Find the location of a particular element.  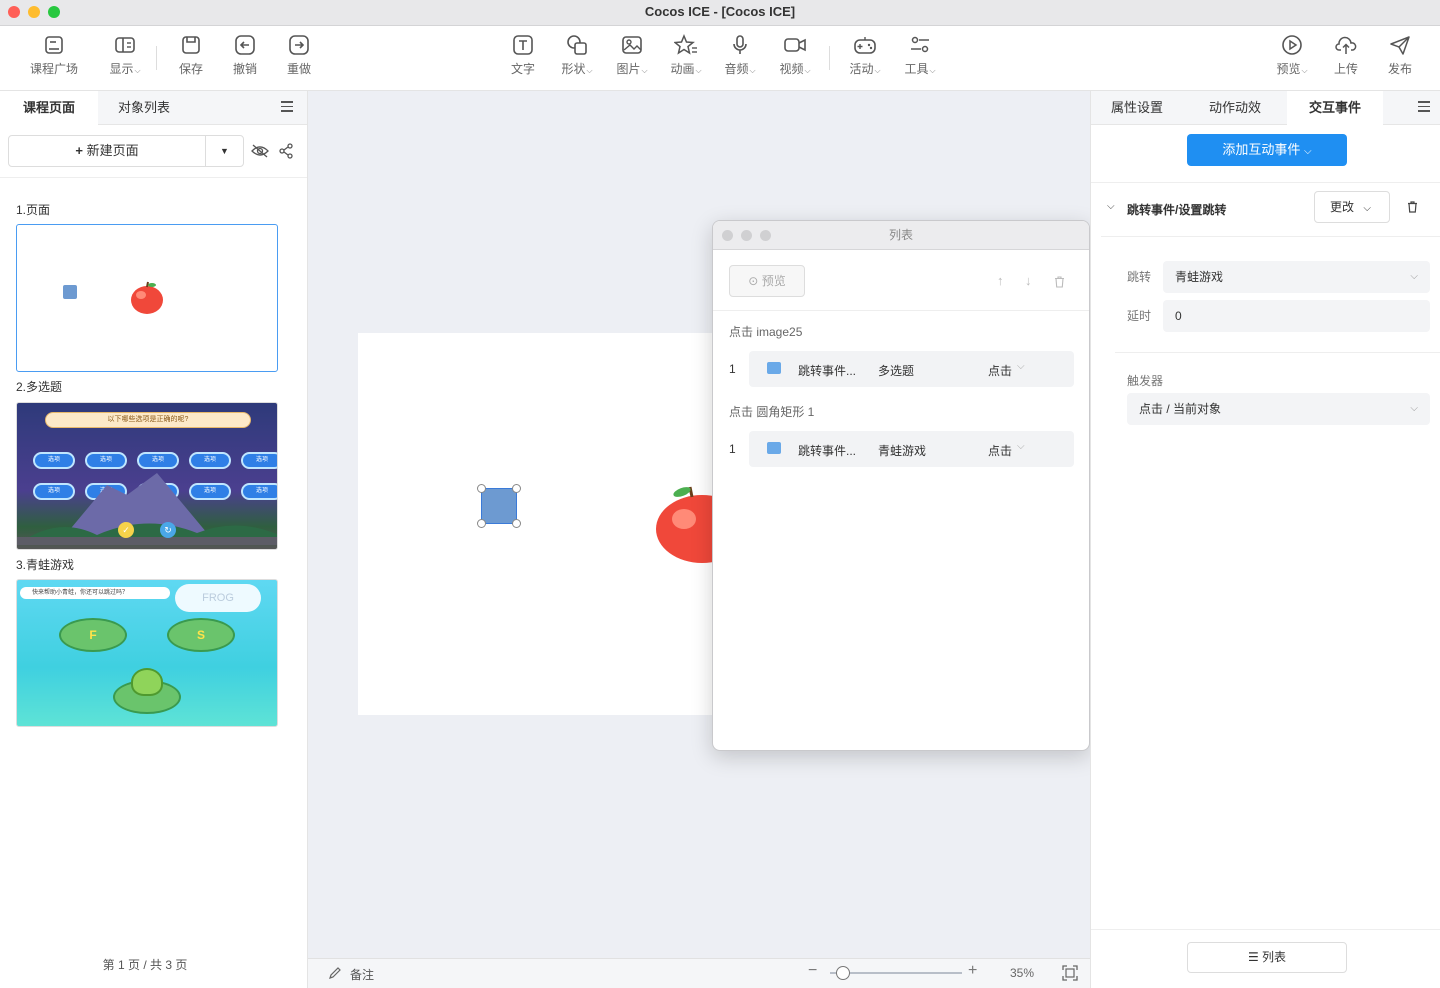

tab-properties: 属性设置 is located at coordinates (1137, 108).